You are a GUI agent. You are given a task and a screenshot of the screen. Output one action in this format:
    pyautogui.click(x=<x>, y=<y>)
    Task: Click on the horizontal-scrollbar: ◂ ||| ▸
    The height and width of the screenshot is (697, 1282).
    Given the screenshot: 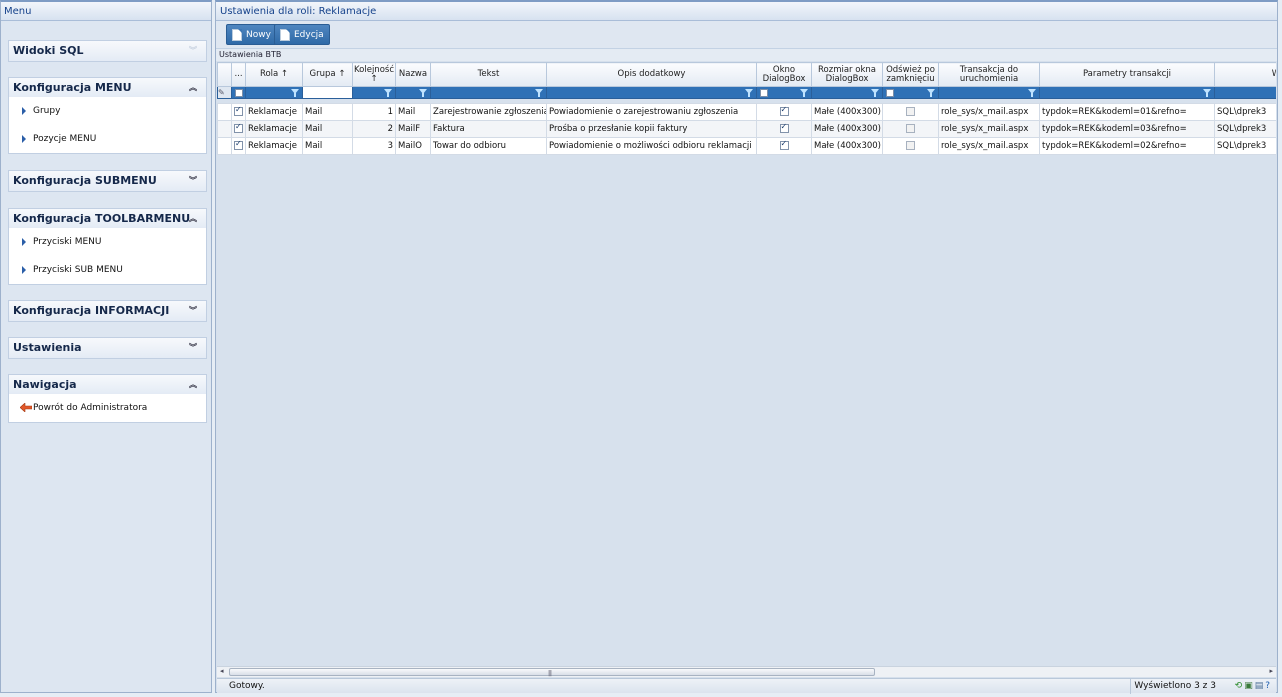 What is the action you would take?
    pyautogui.click(x=746, y=671)
    